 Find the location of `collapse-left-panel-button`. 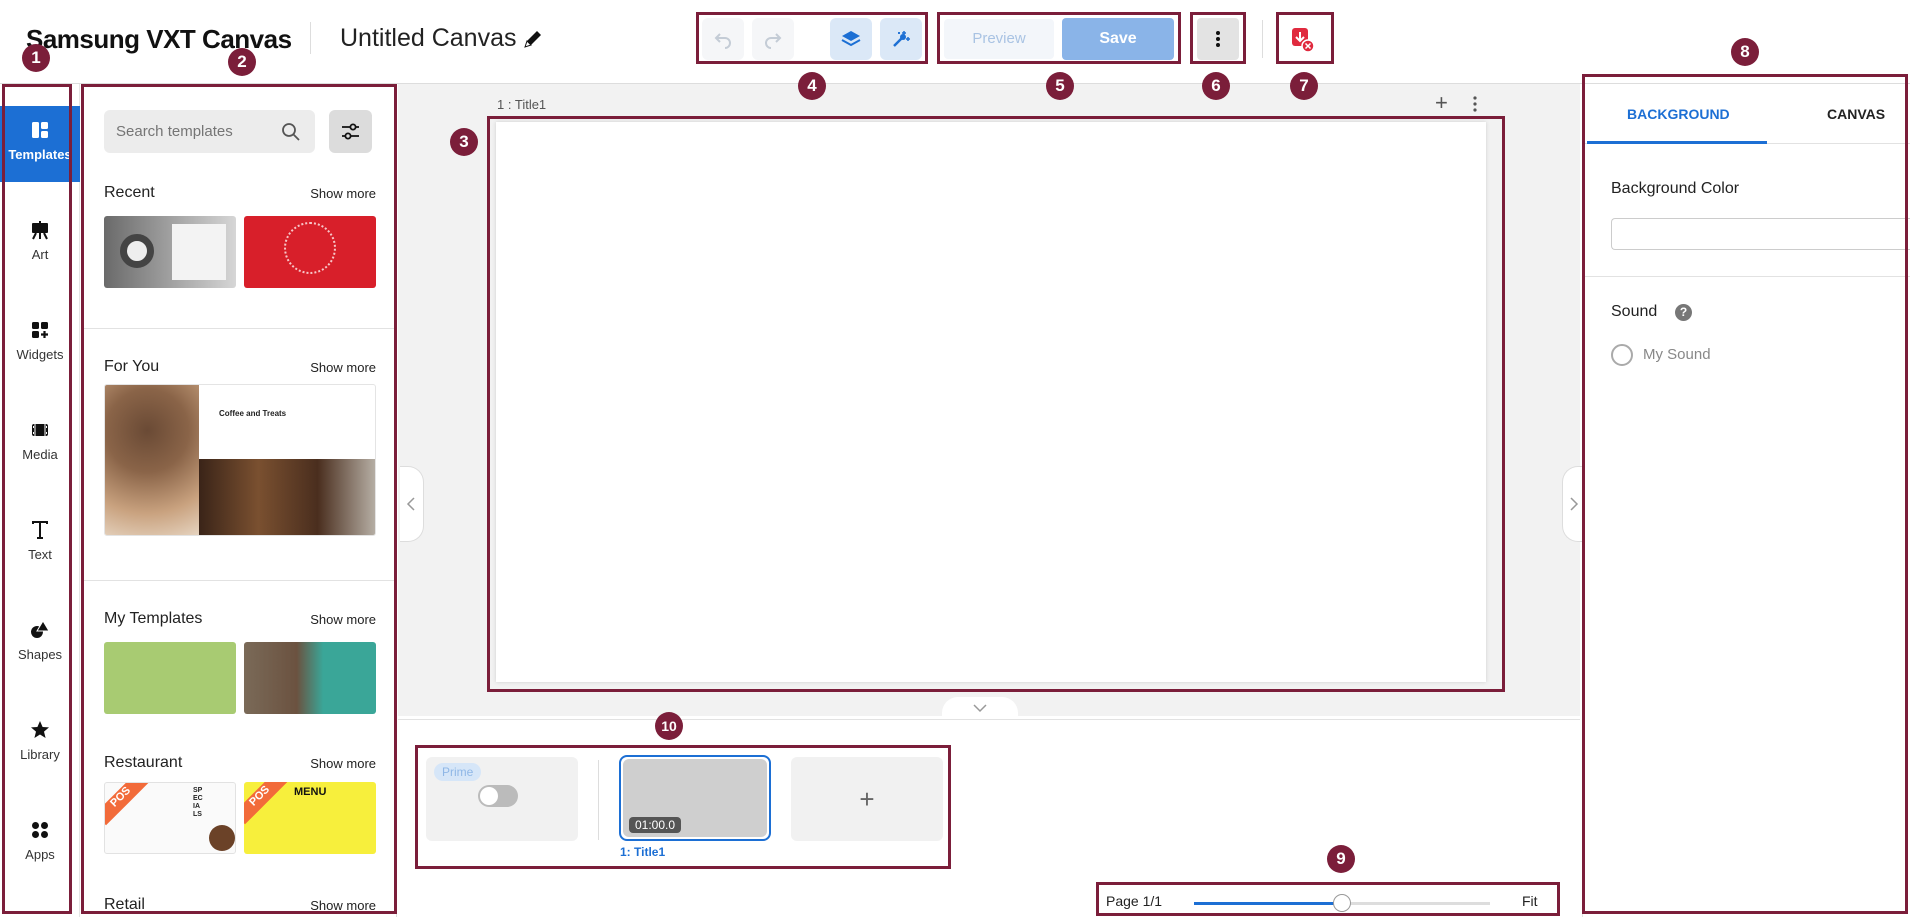

collapse-left-panel-button is located at coordinates (412, 504).